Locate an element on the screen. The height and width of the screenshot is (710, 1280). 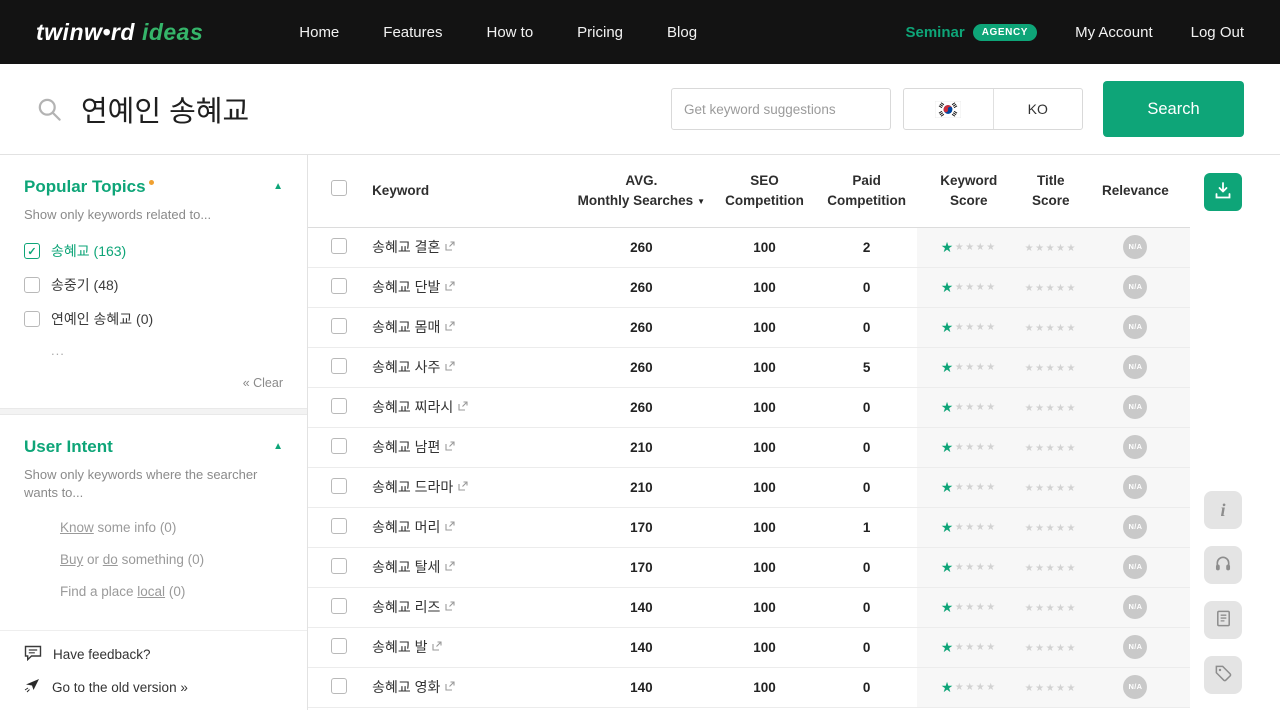
select-all-checkbox is located at coordinates (339, 187).